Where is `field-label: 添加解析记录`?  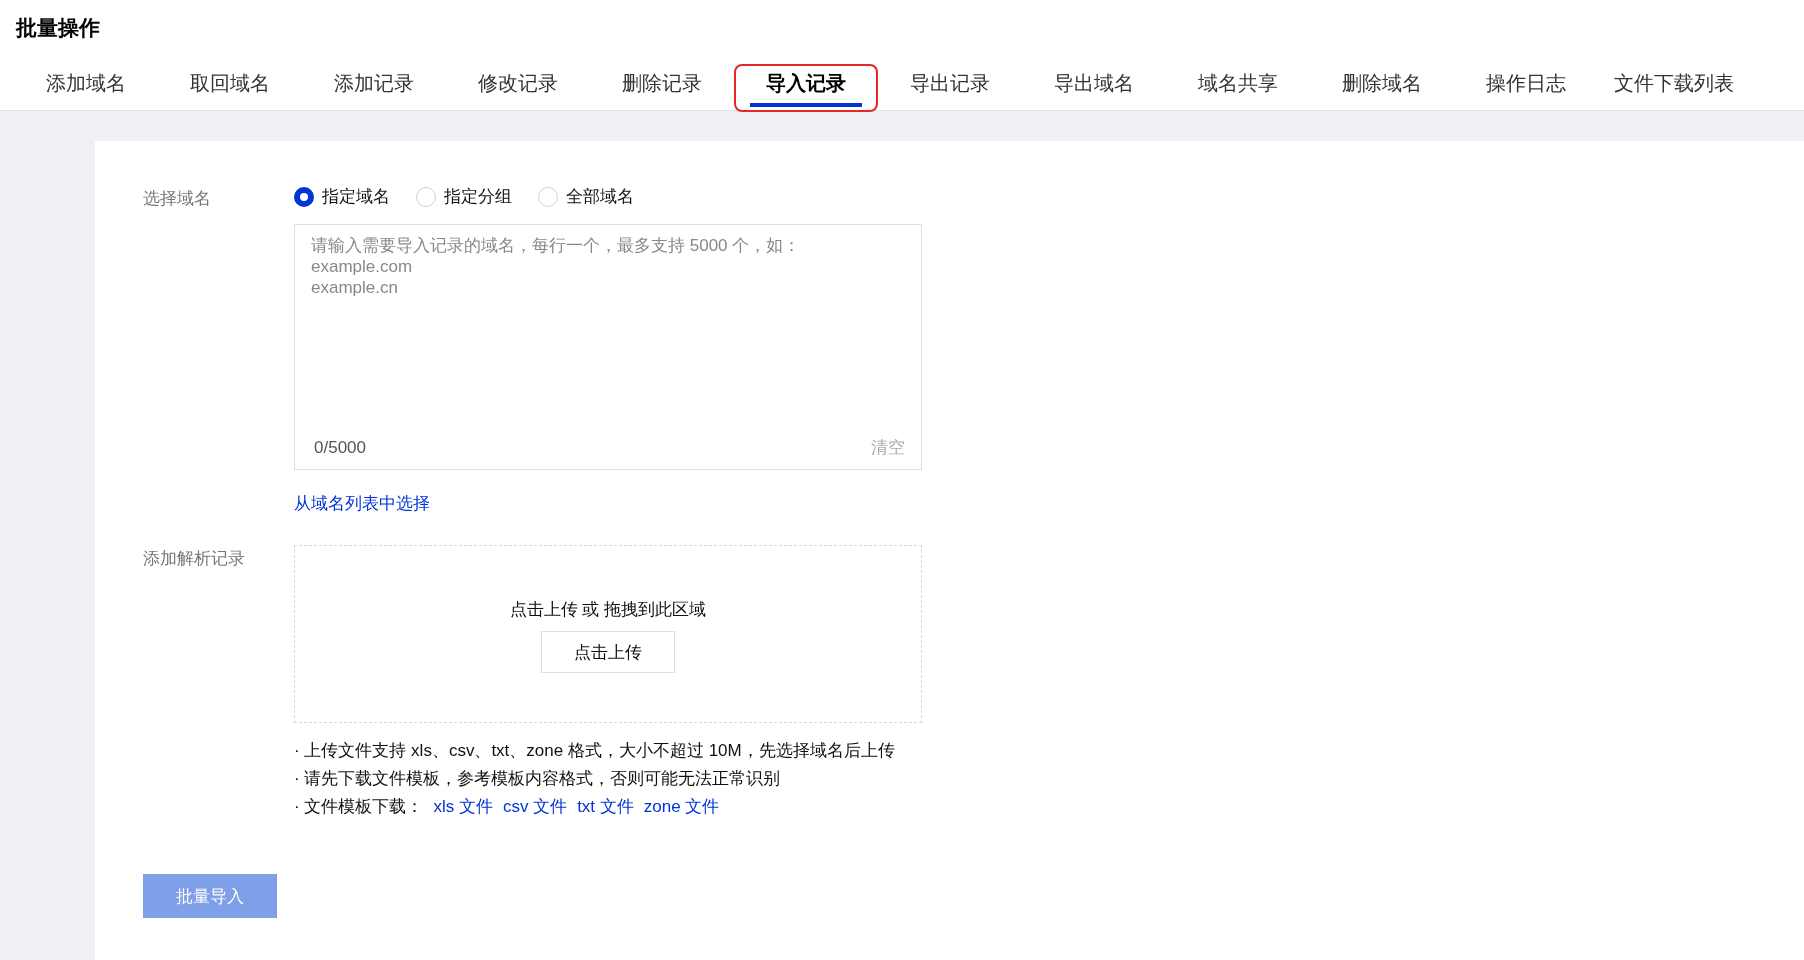 field-label: 添加解析记录 is located at coordinates (194, 559).